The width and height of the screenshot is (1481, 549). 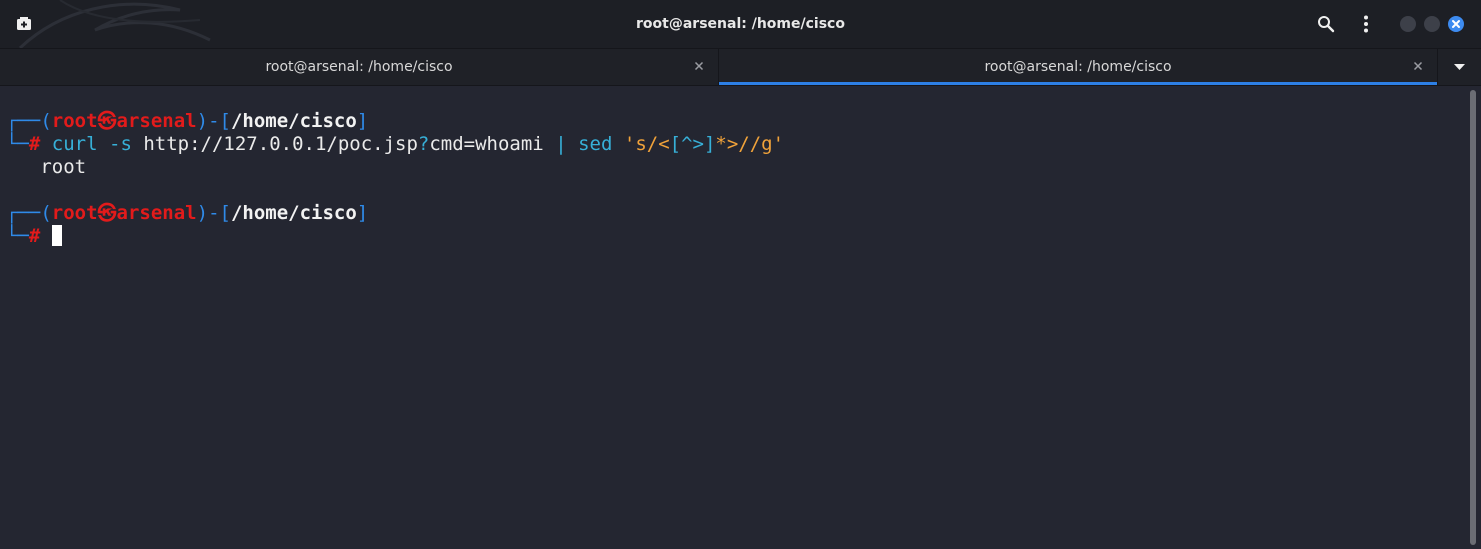 What do you see at coordinates (740, 24) in the screenshot?
I see `title-bar: root@arsenal: /home/cisco` at bounding box center [740, 24].